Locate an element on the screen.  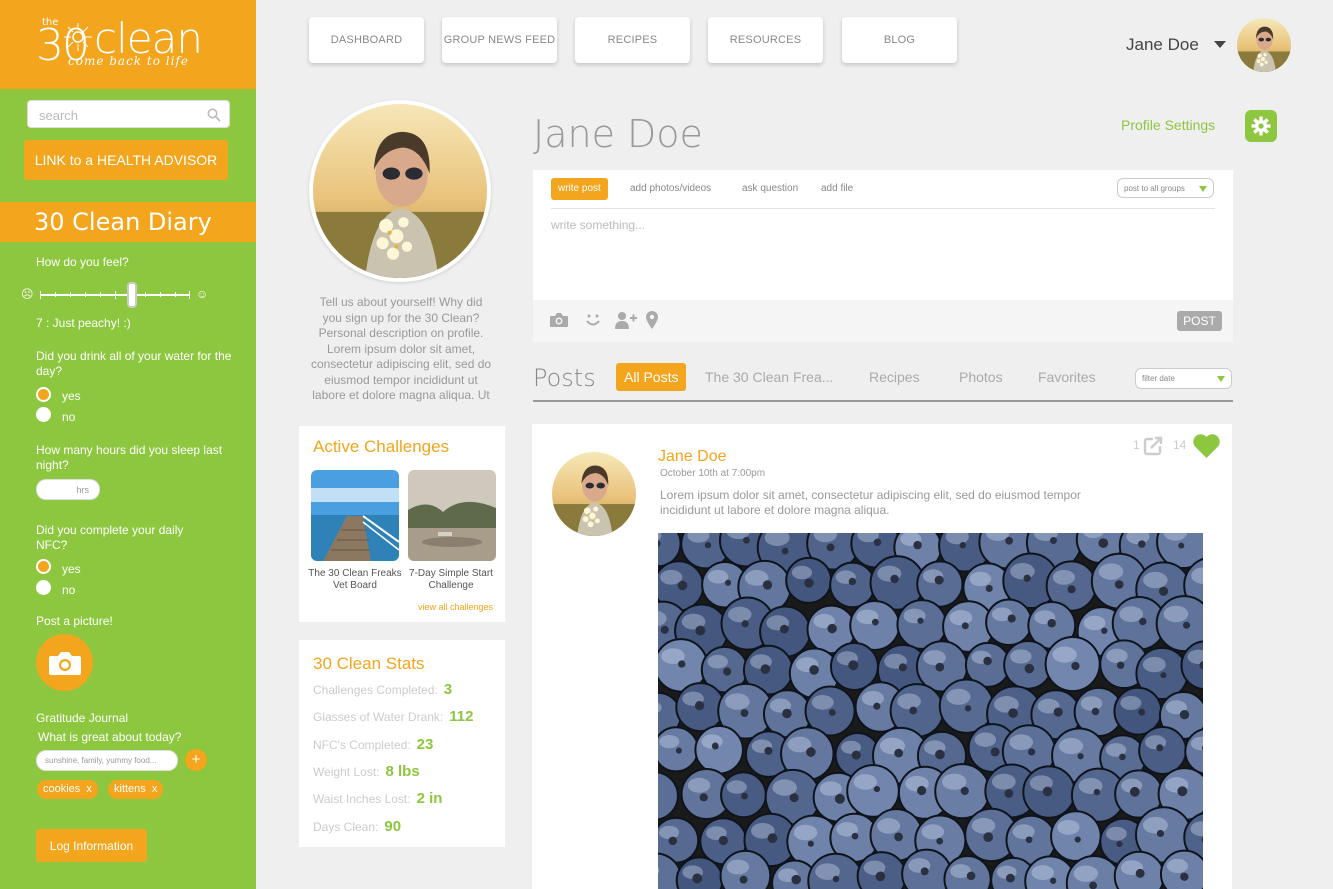
settings-button is located at coordinates (1261, 126).